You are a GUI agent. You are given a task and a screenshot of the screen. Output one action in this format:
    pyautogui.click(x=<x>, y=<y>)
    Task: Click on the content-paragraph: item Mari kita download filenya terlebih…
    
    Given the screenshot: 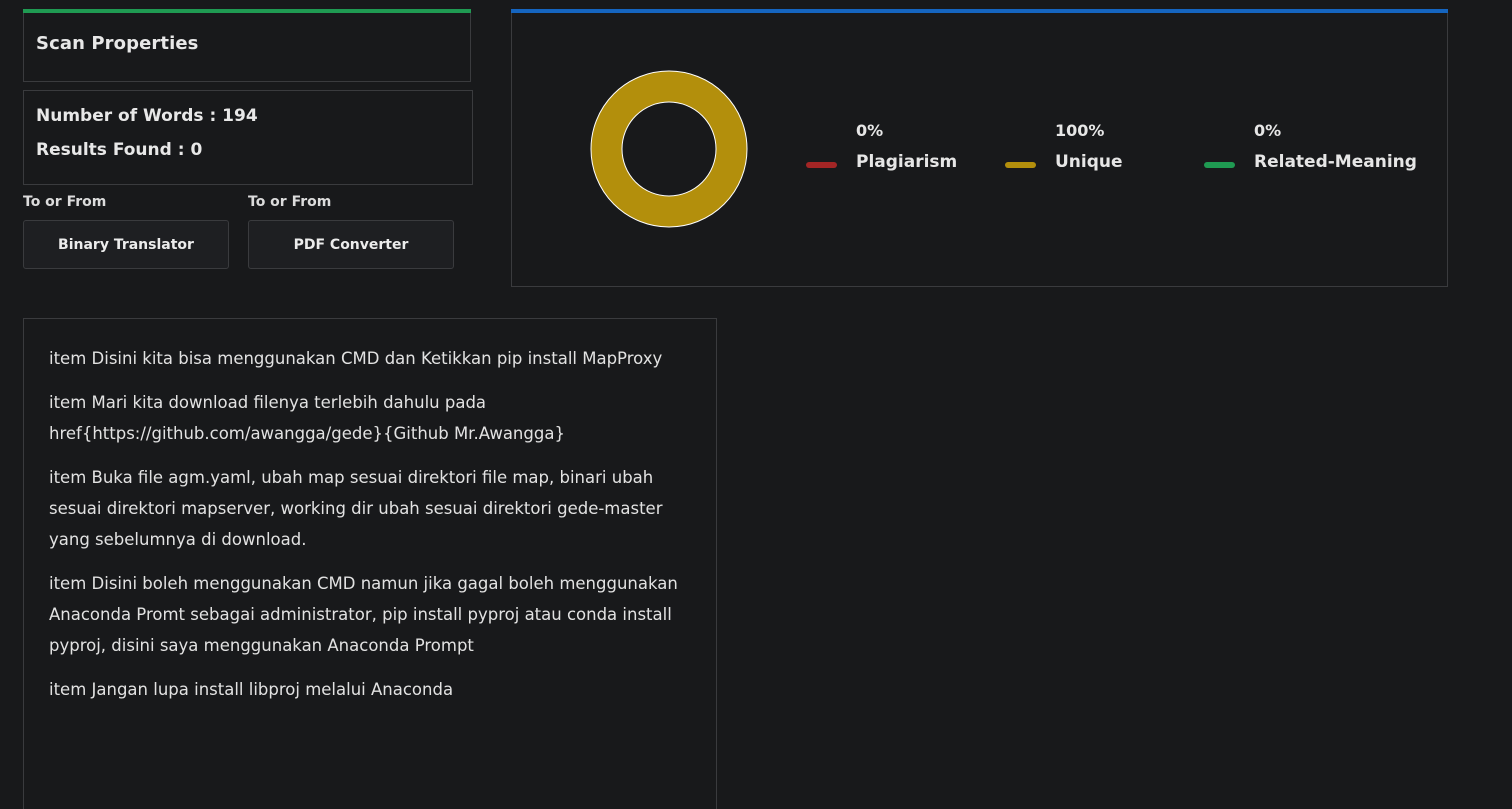 What is the action you would take?
    pyautogui.click(x=307, y=418)
    